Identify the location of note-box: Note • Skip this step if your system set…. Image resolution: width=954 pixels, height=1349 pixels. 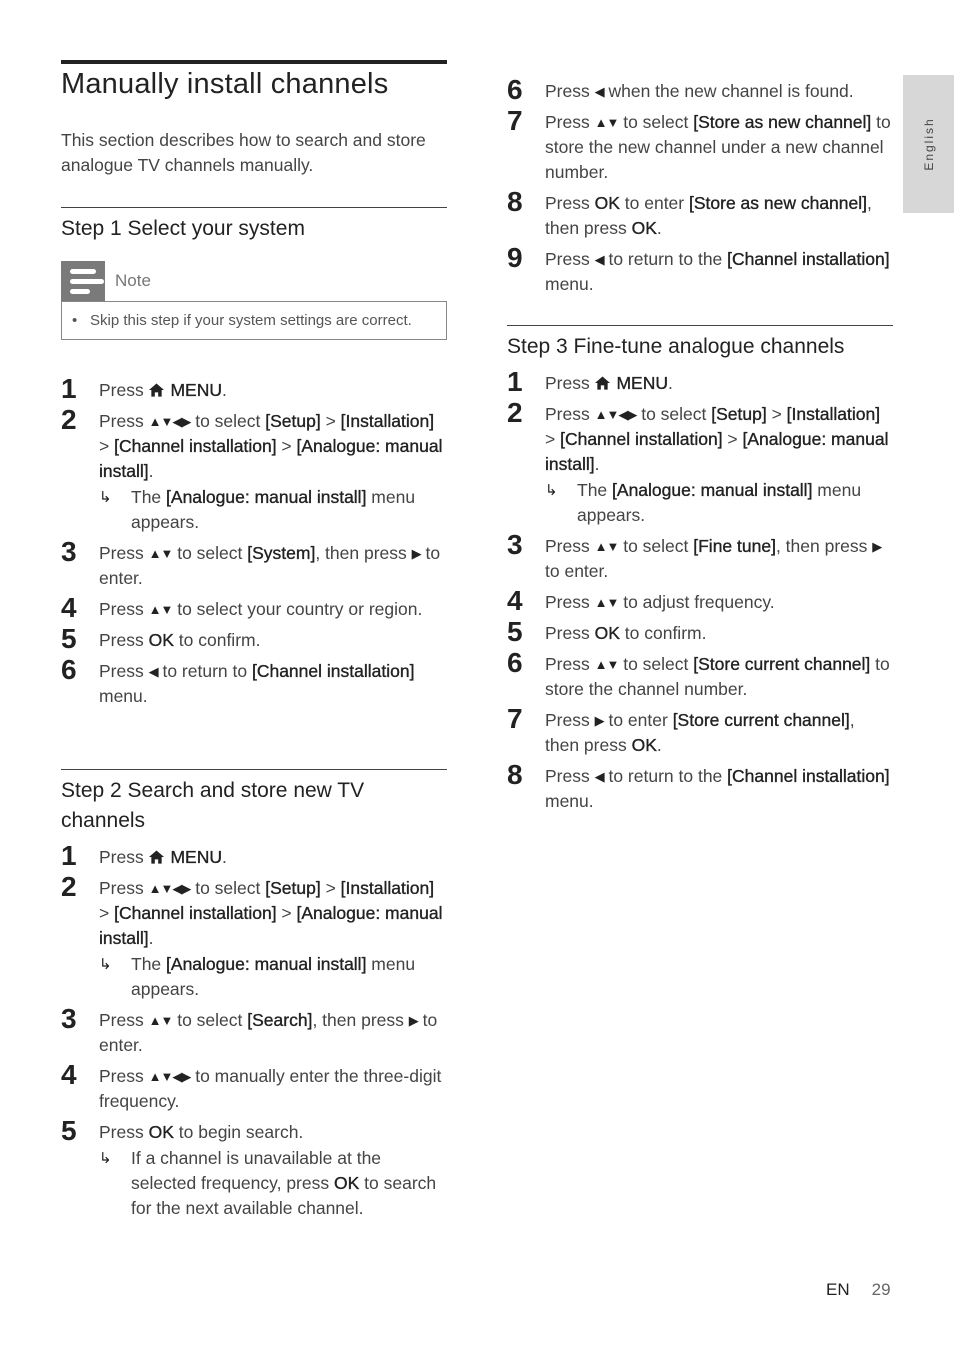
(254, 300).